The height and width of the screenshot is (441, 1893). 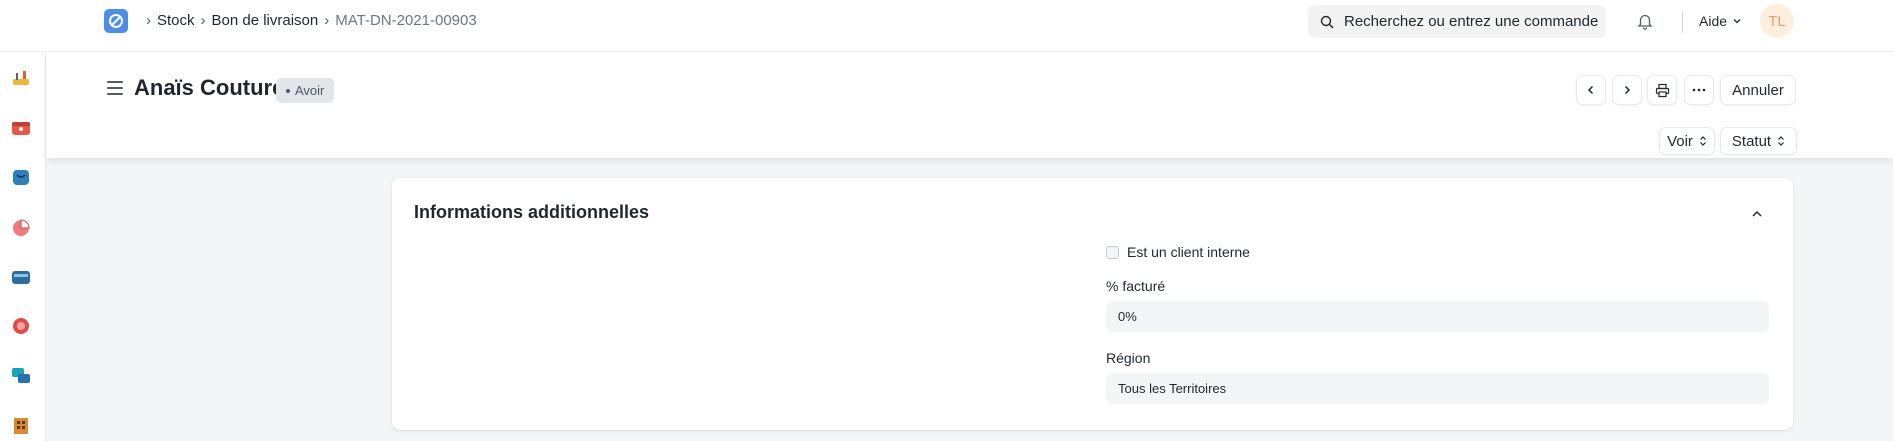 I want to click on status-dropdown-label: Statut, so click(x=1751, y=141).